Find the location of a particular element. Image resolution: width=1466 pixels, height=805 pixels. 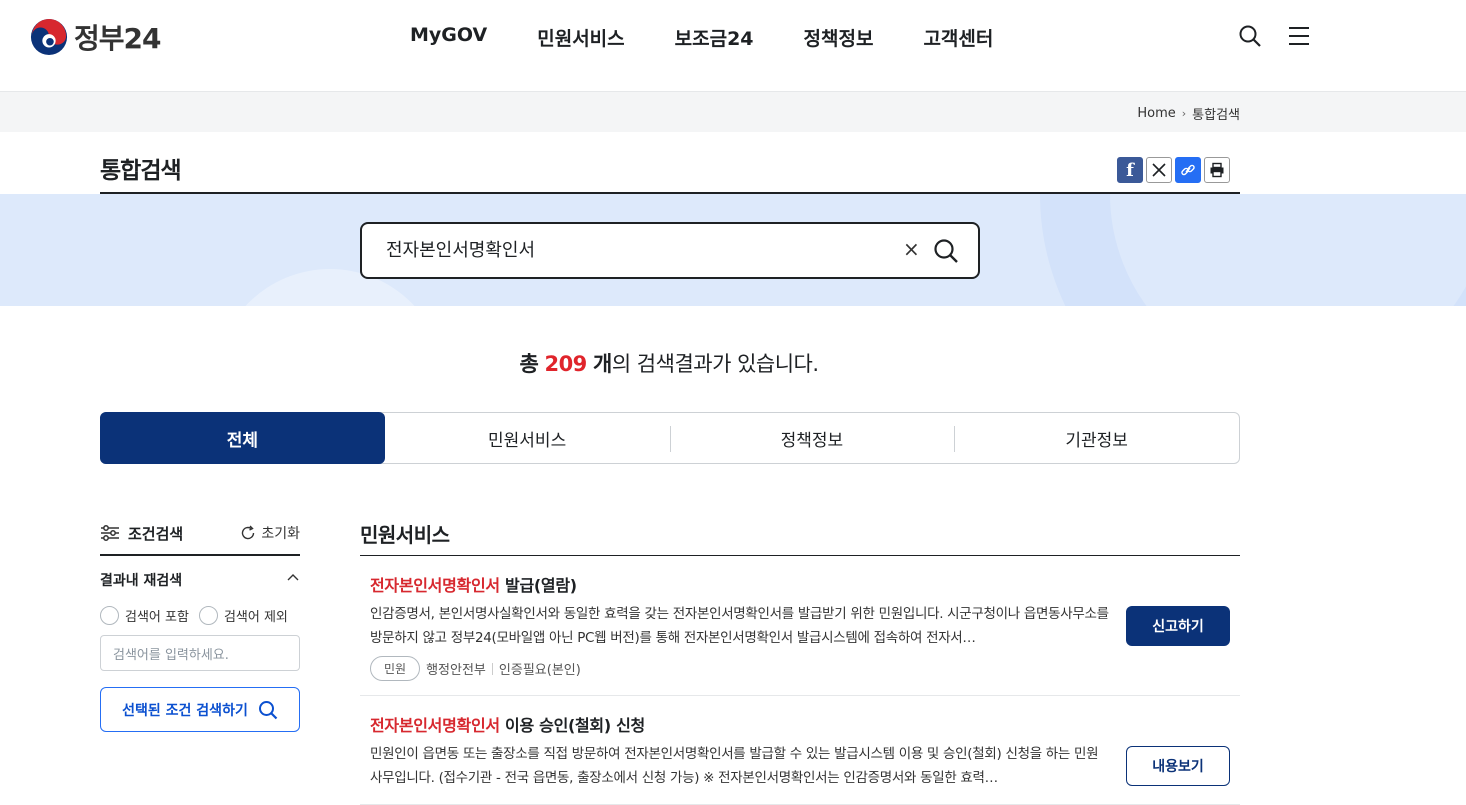

nav-mygov: MyGOV is located at coordinates (448, 37).